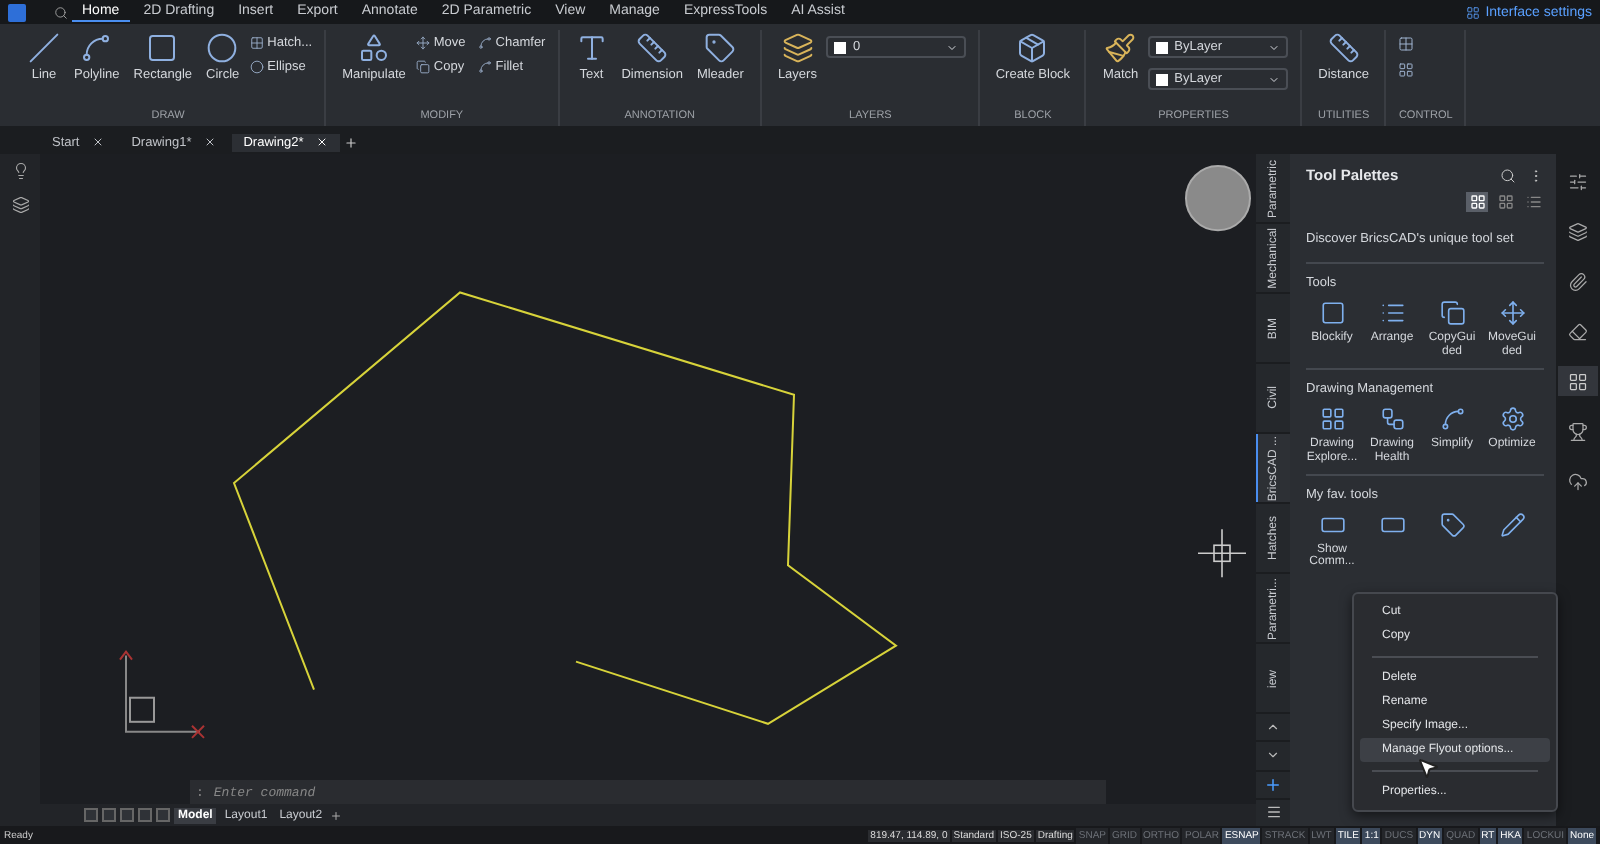  Describe the element at coordinates (1512, 418) in the screenshot. I see `gear-icon` at that location.